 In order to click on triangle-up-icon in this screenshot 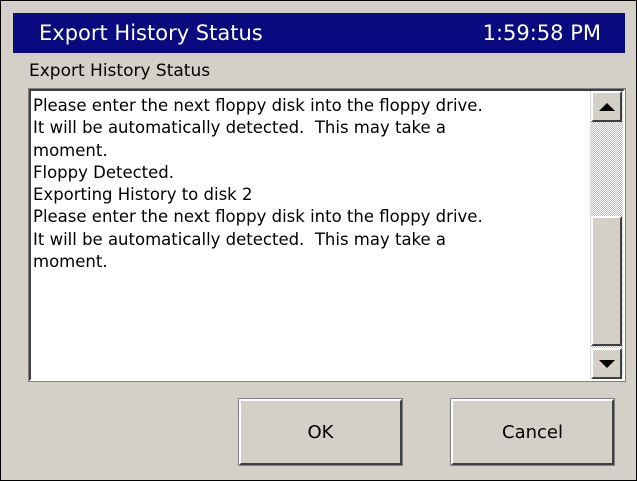, I will do `click(606, 106)`.